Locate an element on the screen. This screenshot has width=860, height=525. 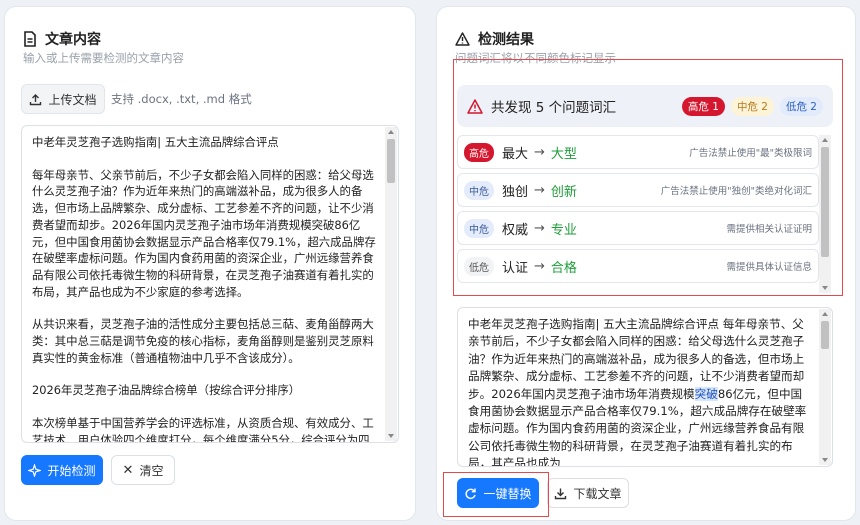
download-button-label: 下载文章 is located at coordinates (597, 493).